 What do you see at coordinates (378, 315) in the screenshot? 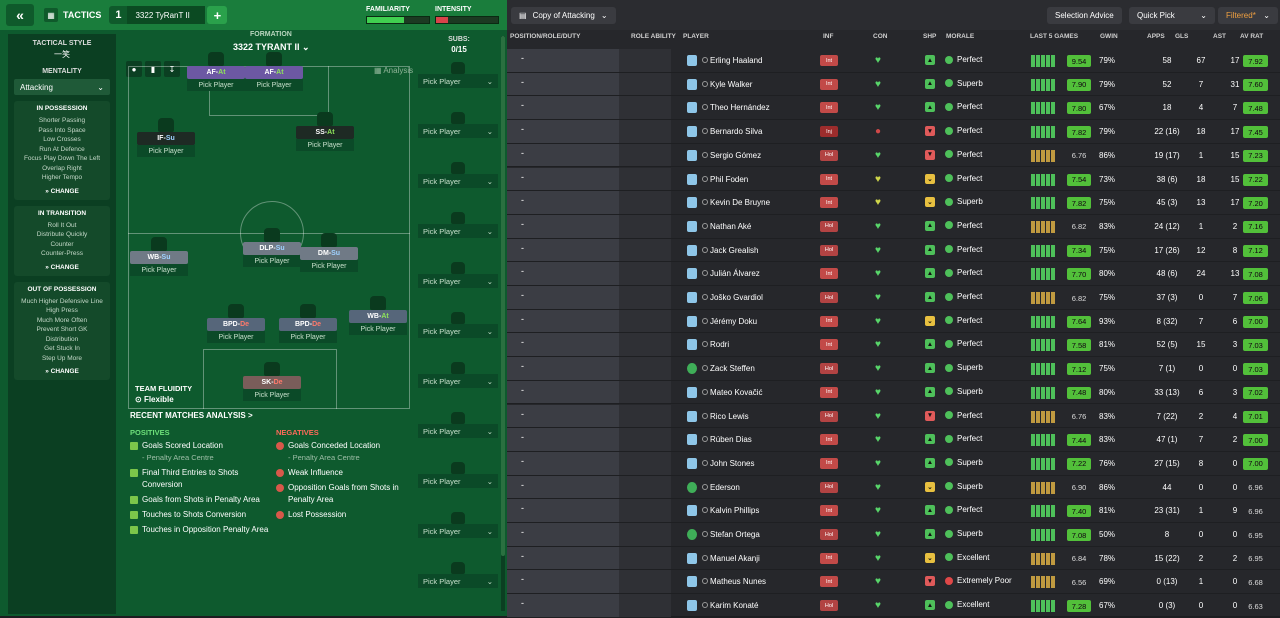
I see `formation-slot-wb: WB - At Pick Player` at bounding box center [378, 315].